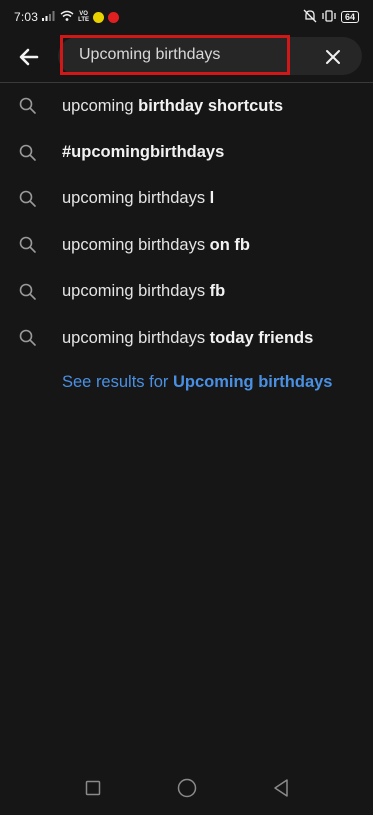  I want to click on battery-indicator: 64, so click(349, 17).